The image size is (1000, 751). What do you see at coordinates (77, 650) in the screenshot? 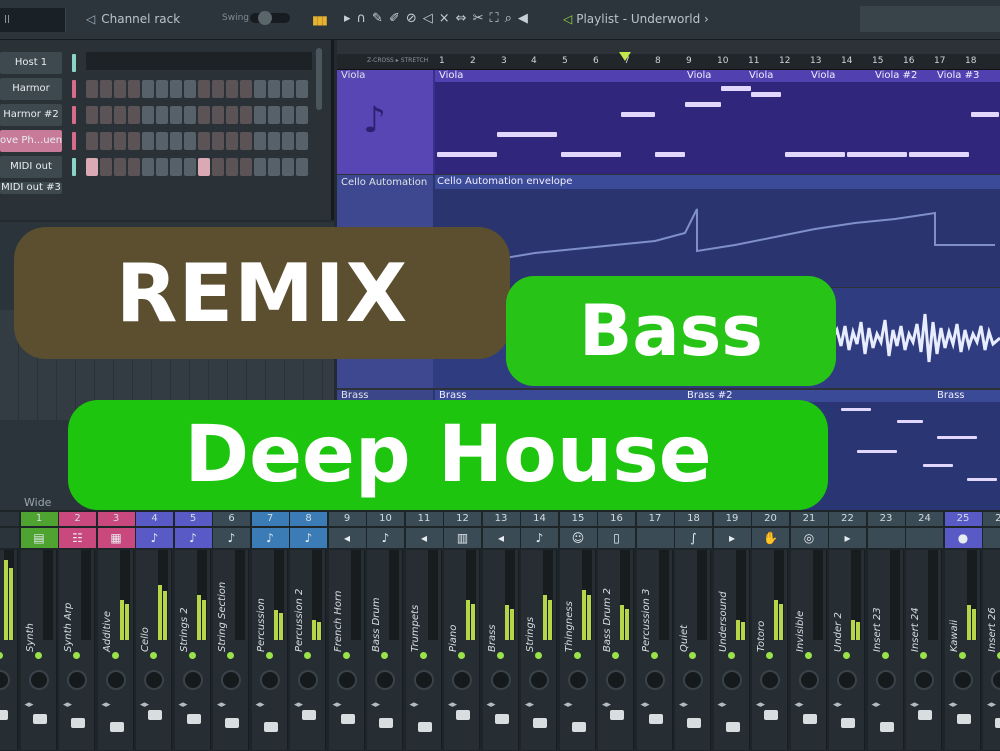
I see `mixer-strip: Synth Arp ◂▸` at bounding box center [77, 650].